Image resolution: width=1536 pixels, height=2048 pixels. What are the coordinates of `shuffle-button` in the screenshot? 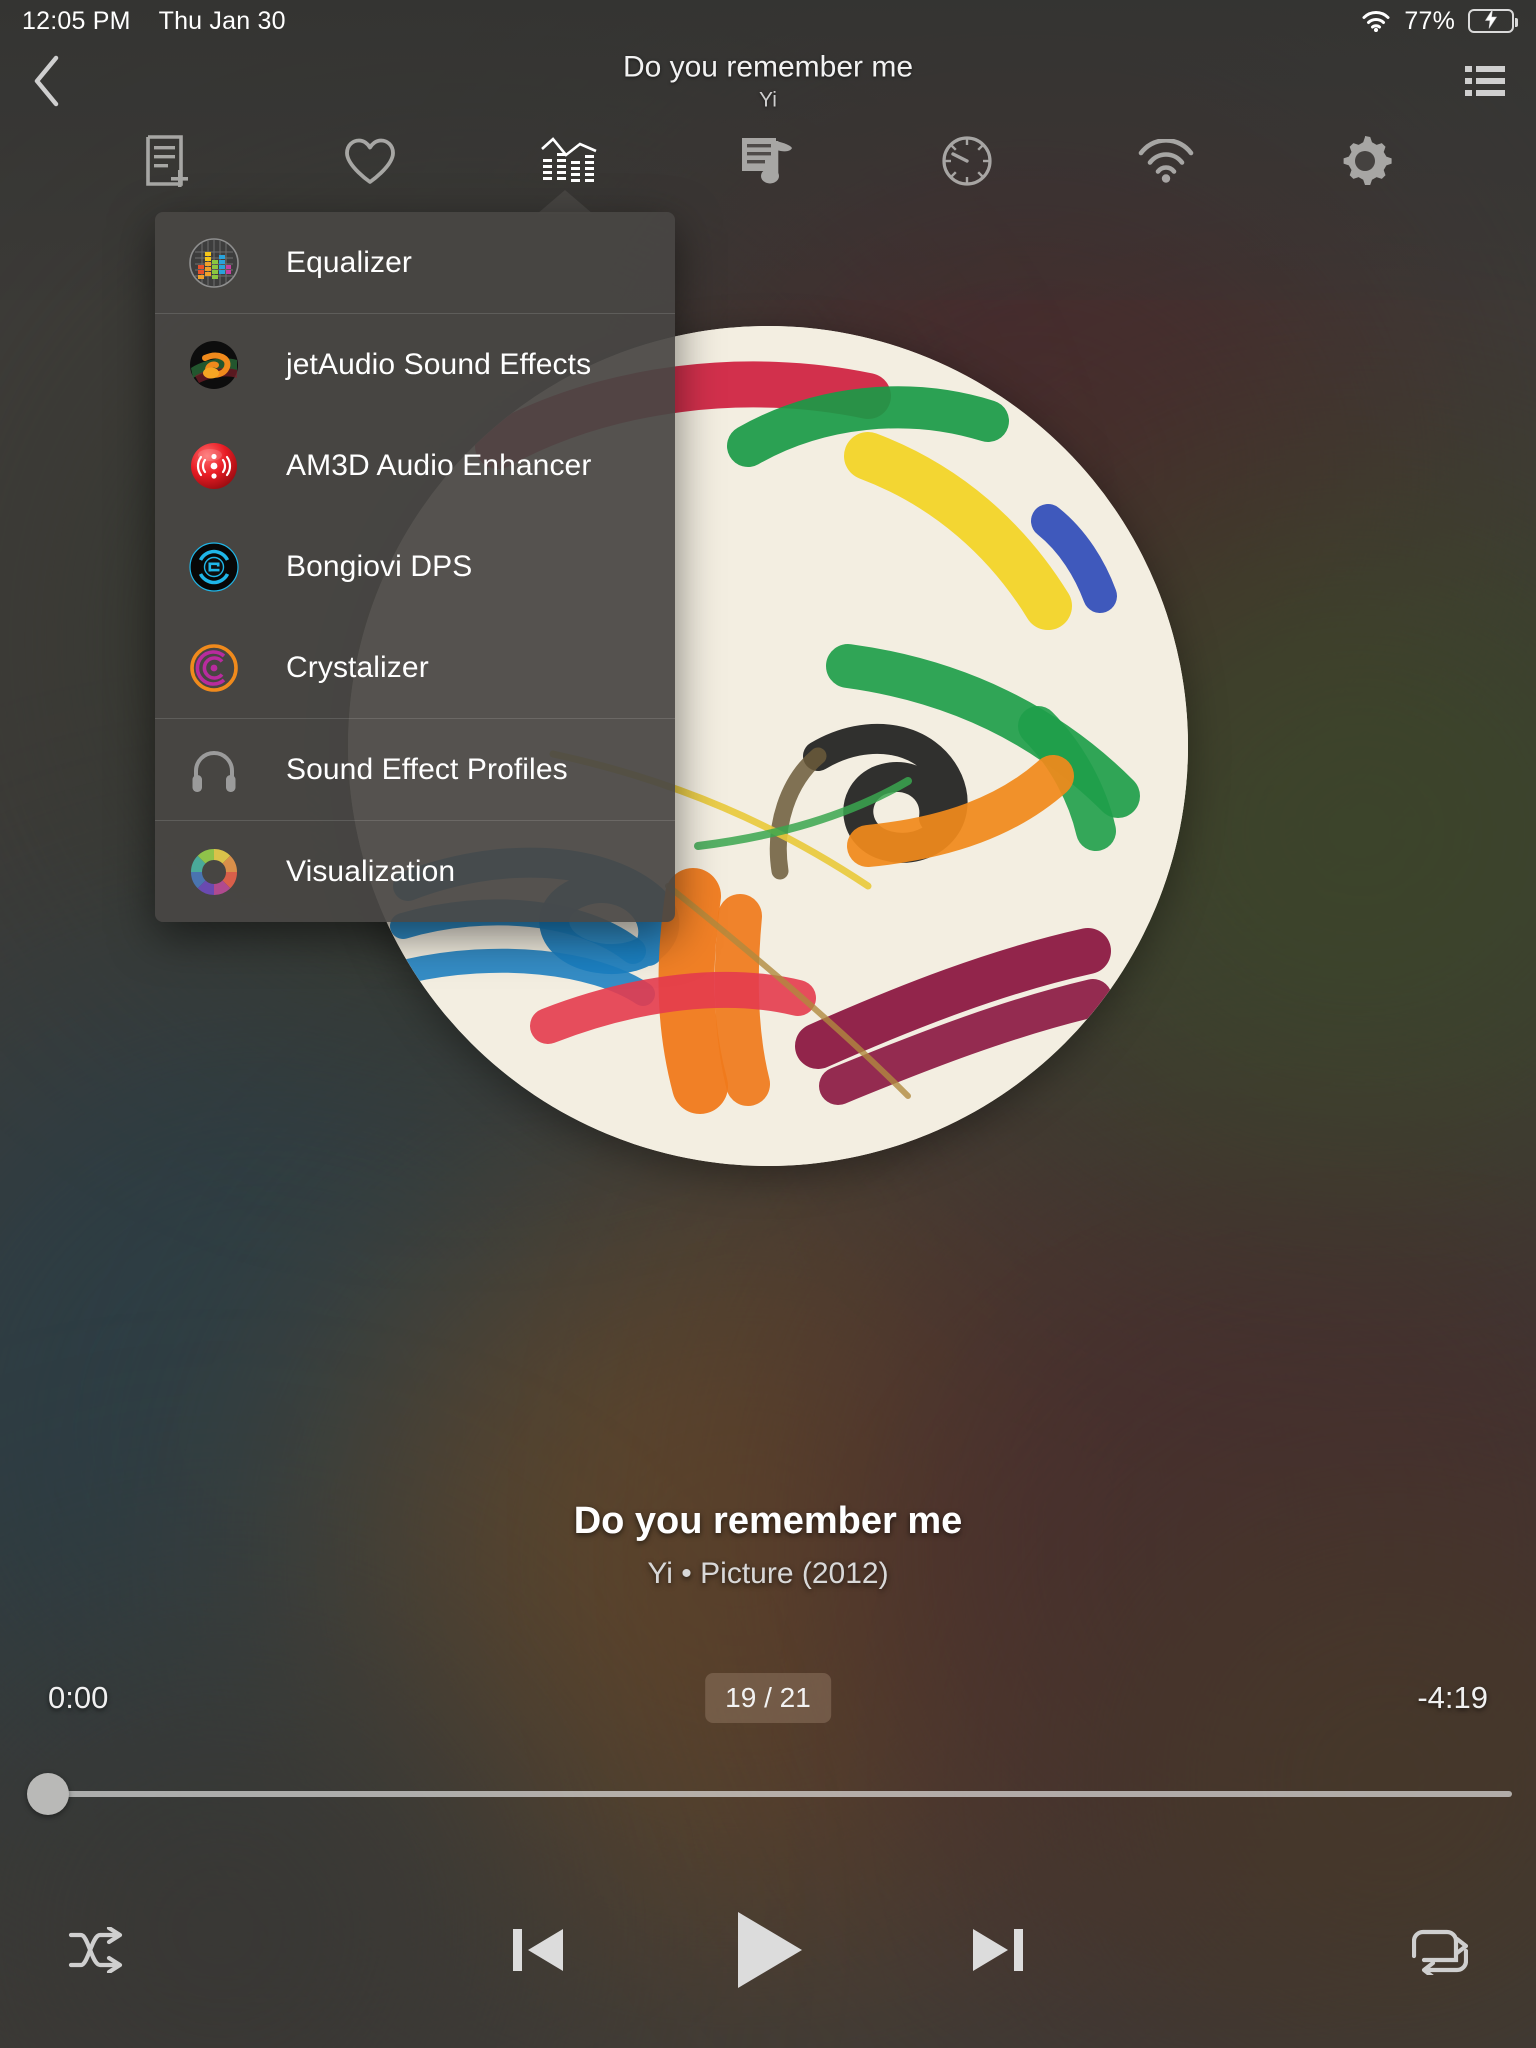 It's located at (96, 1950).